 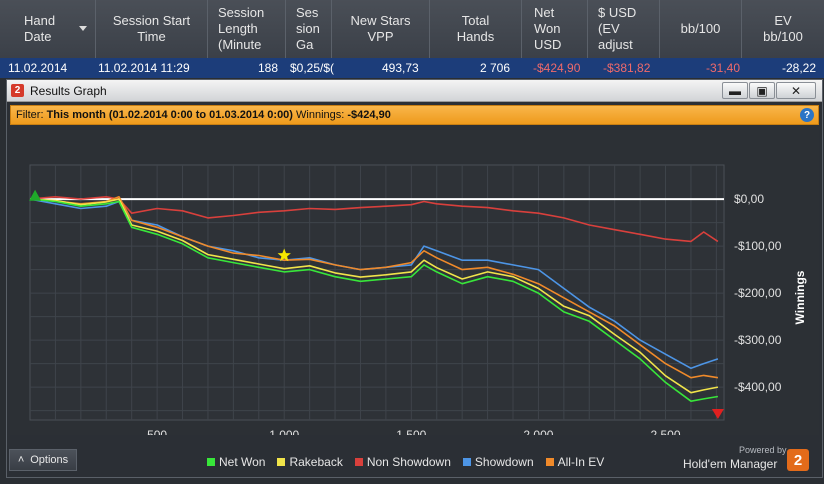 What do you see at coordinates (284, 431) in the screenshot?
I see `x-tick-label: 1 000` at bounding box center [284, 431].